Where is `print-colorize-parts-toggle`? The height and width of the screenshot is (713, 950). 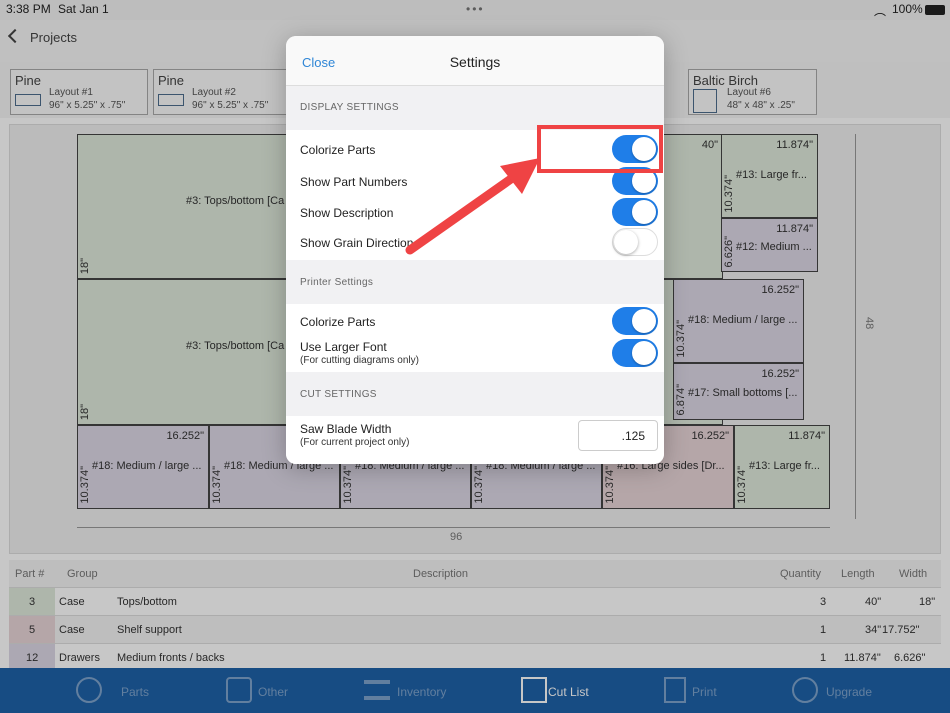 print-colorize-parts-toggle is located at coordinates (635, 321).